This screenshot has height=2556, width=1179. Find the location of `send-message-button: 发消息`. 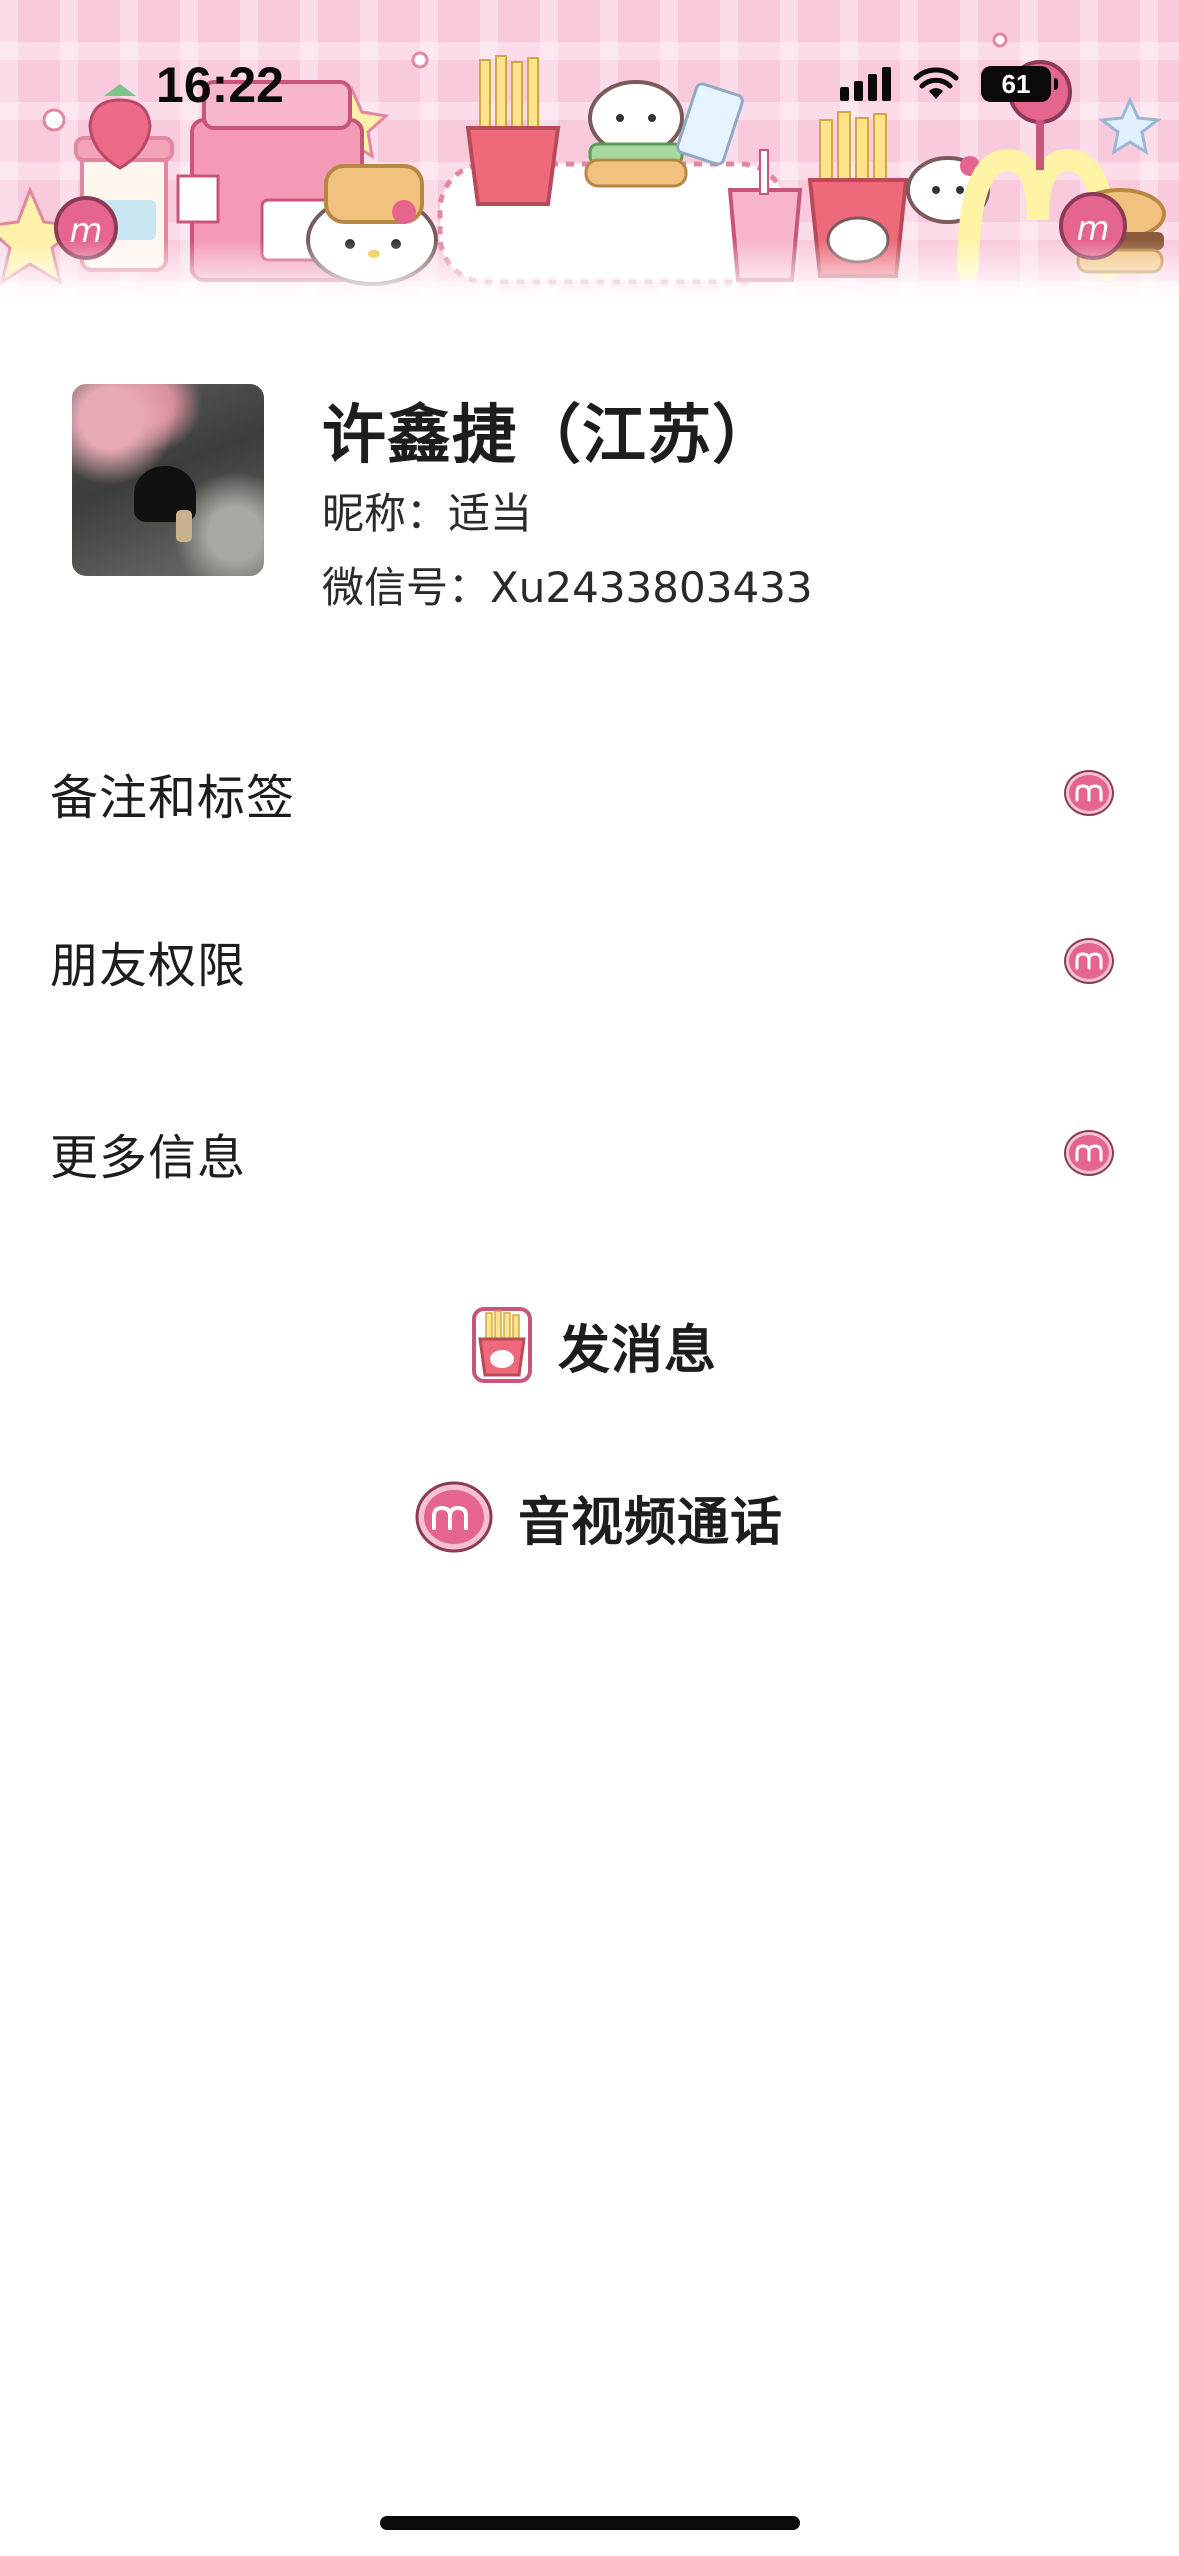

send-message-button: 发消息 is located at coordinates (593, 1345).